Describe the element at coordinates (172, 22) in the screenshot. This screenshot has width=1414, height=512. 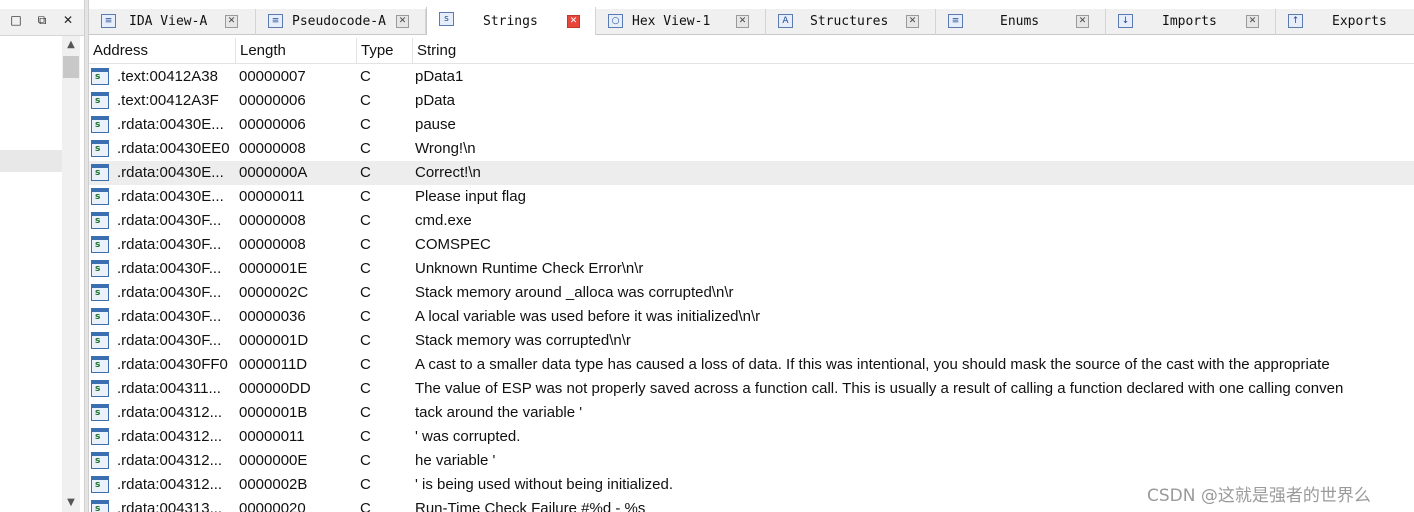
I see `tab-ida-view-a: ≡ IDA View-A ✕` at that location.